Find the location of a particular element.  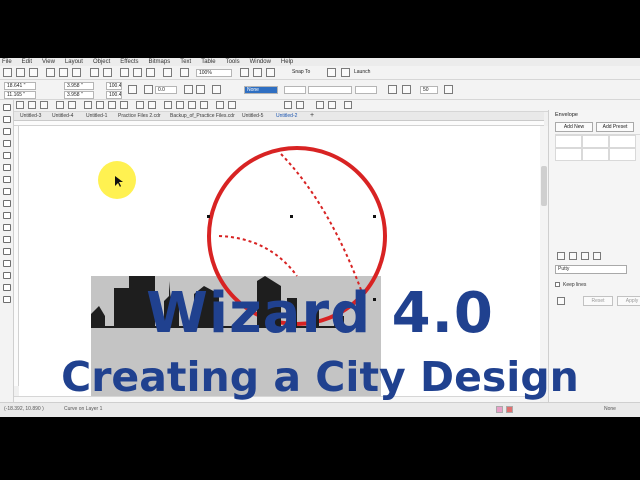

cusp-node-icon is located at coordinates (112, 105).